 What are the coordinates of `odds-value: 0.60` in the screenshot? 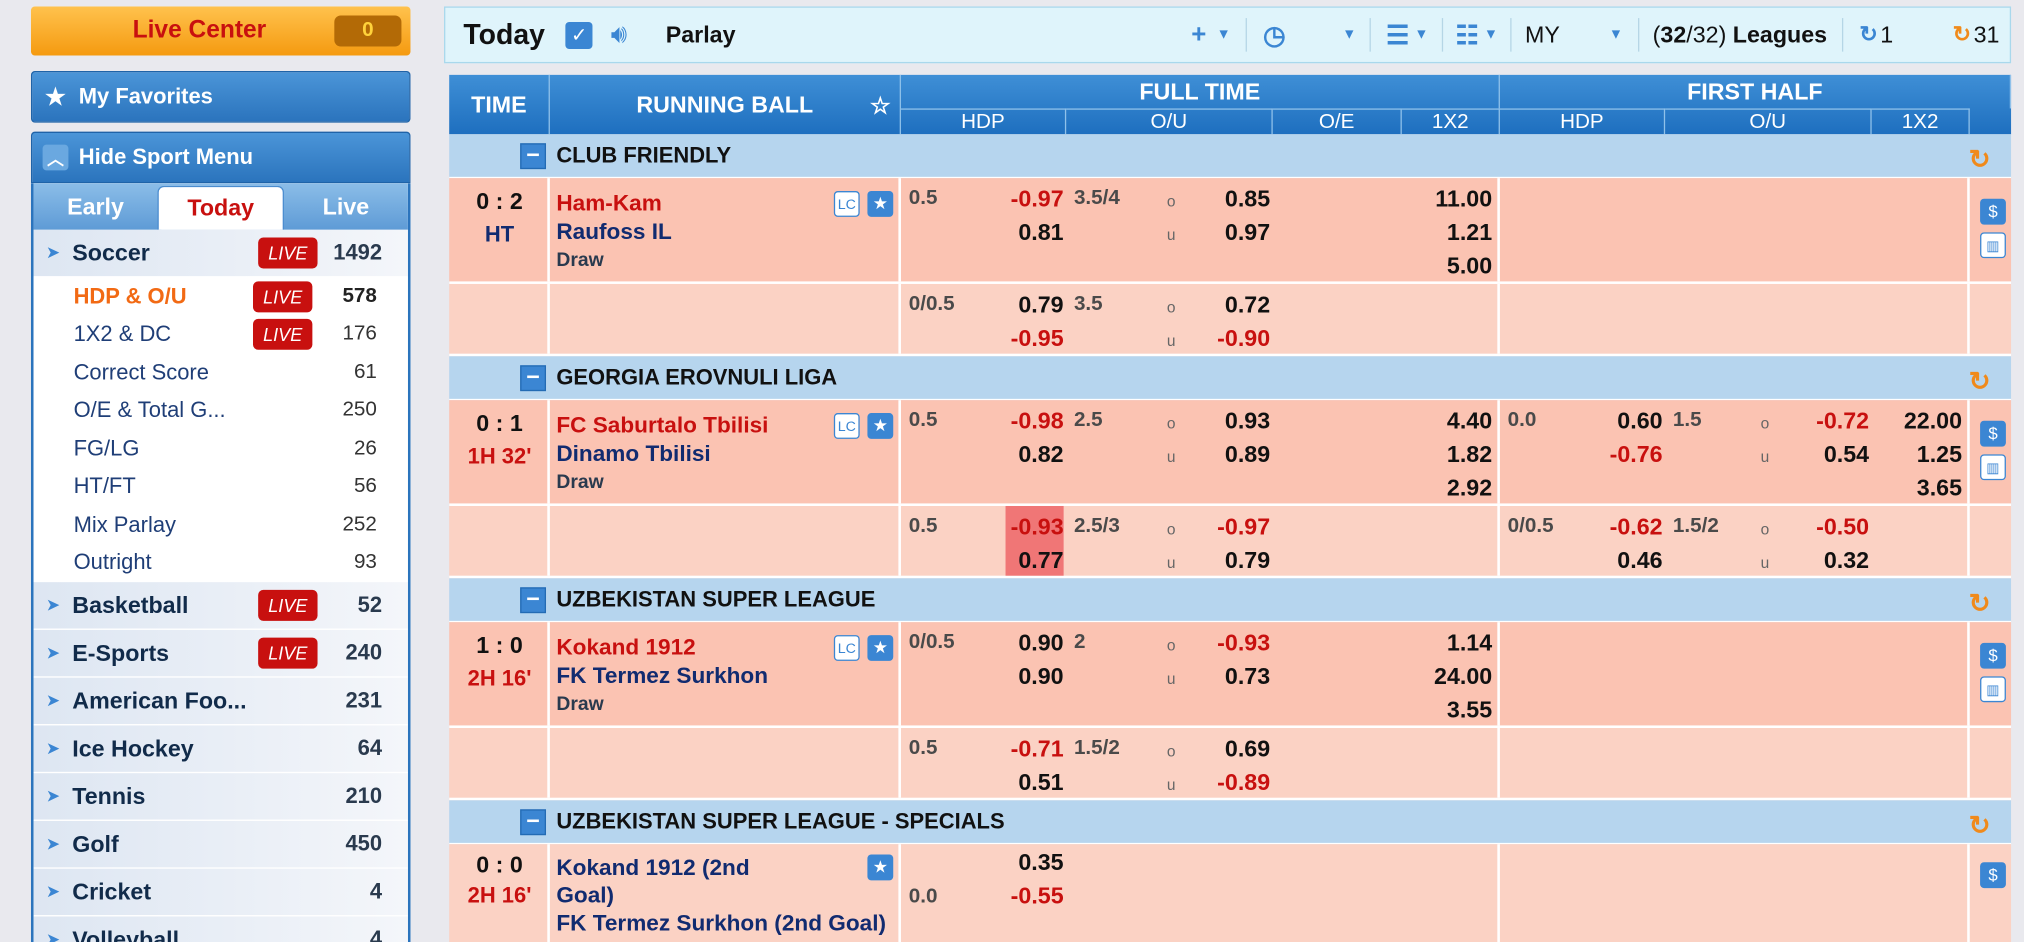 It's located at (1617, 421).